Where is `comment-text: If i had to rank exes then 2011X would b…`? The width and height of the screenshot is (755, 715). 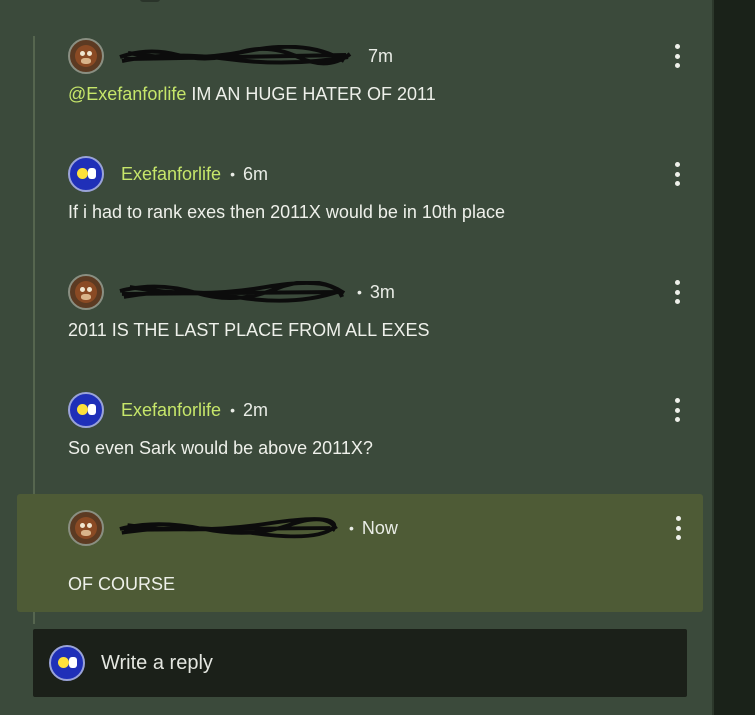 comment-text: If i had to rank exes then 2011X would b… is located at coordinates (286, 212).